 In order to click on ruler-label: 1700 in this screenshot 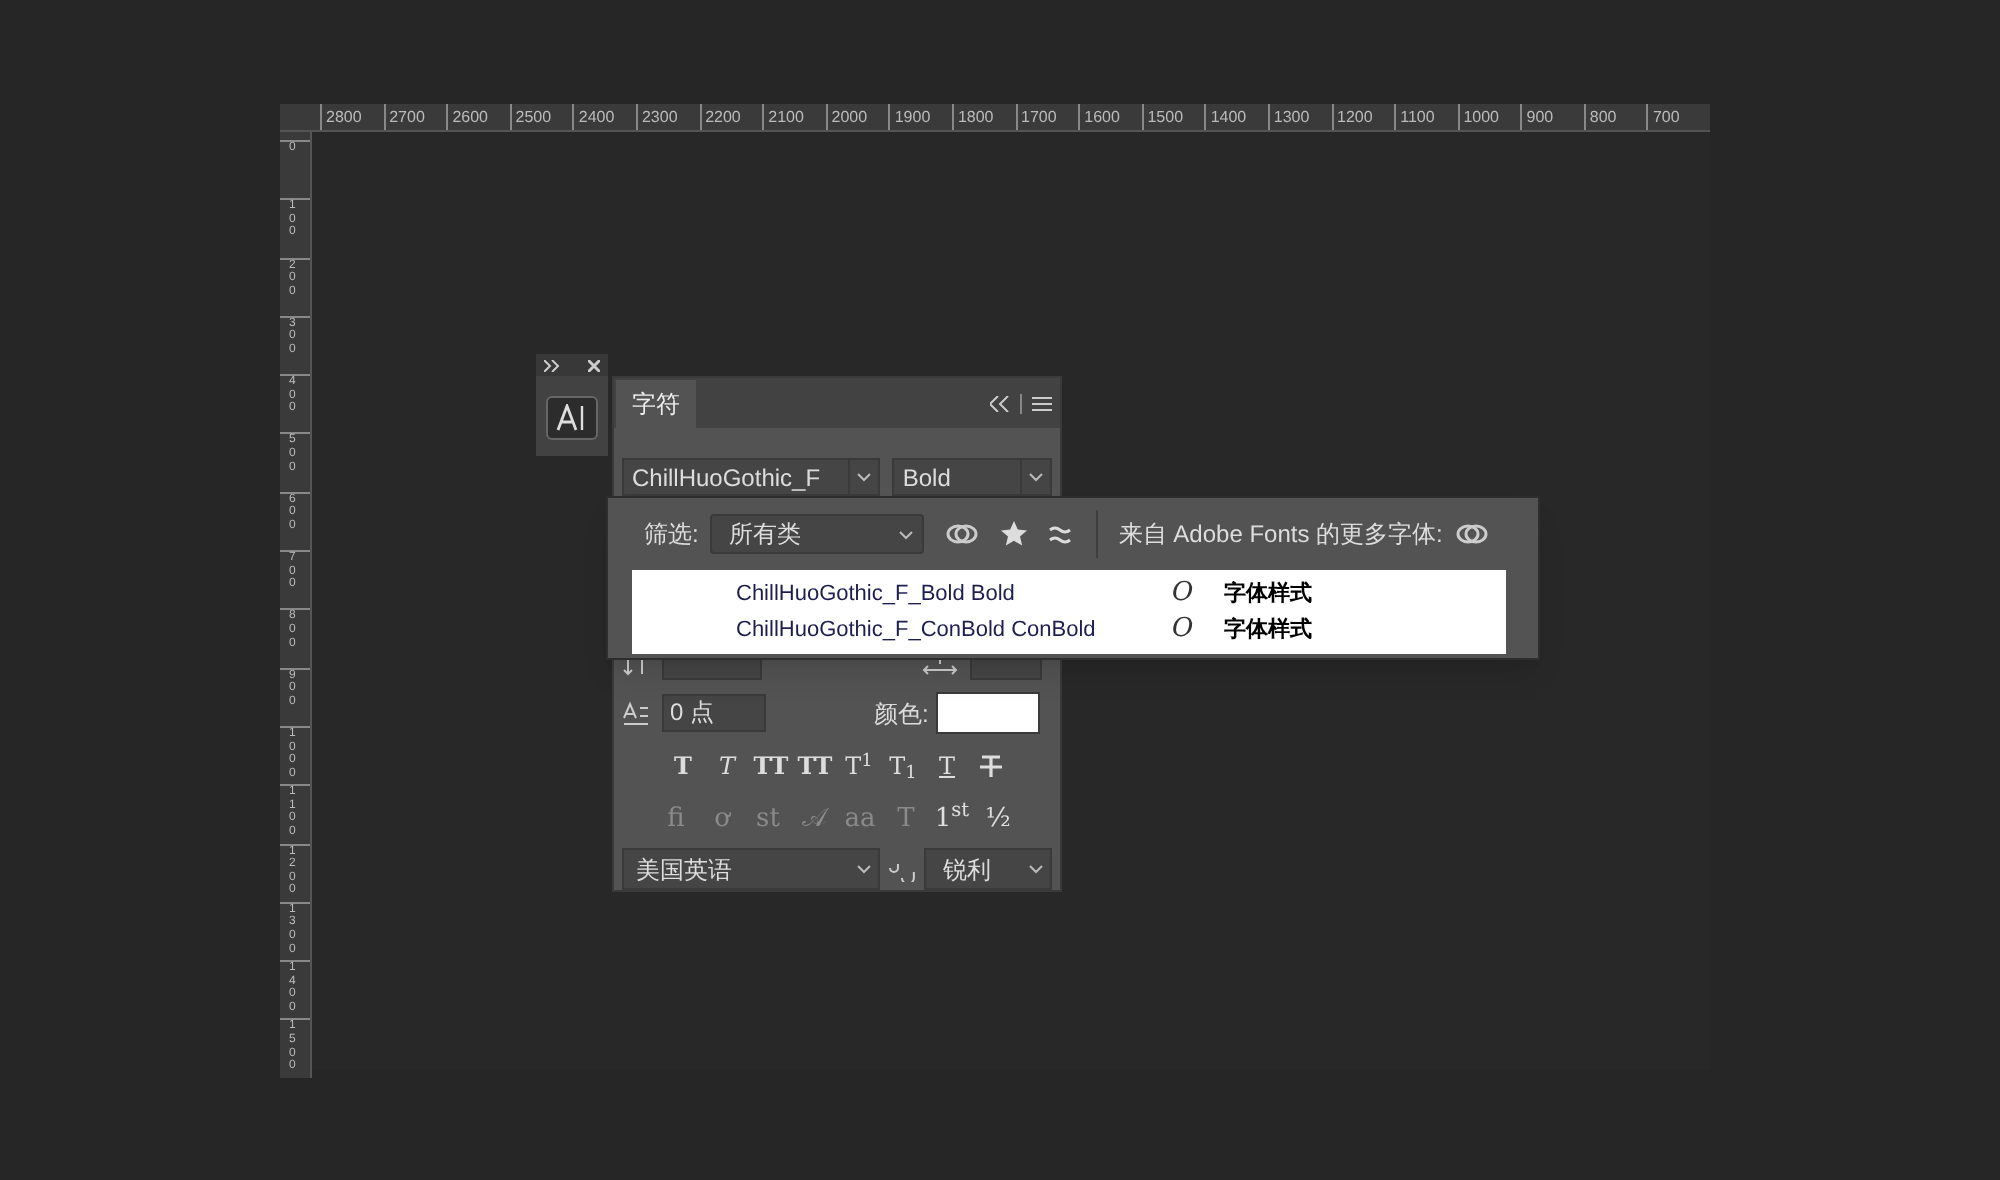, I will do `click(1047, 117)`.